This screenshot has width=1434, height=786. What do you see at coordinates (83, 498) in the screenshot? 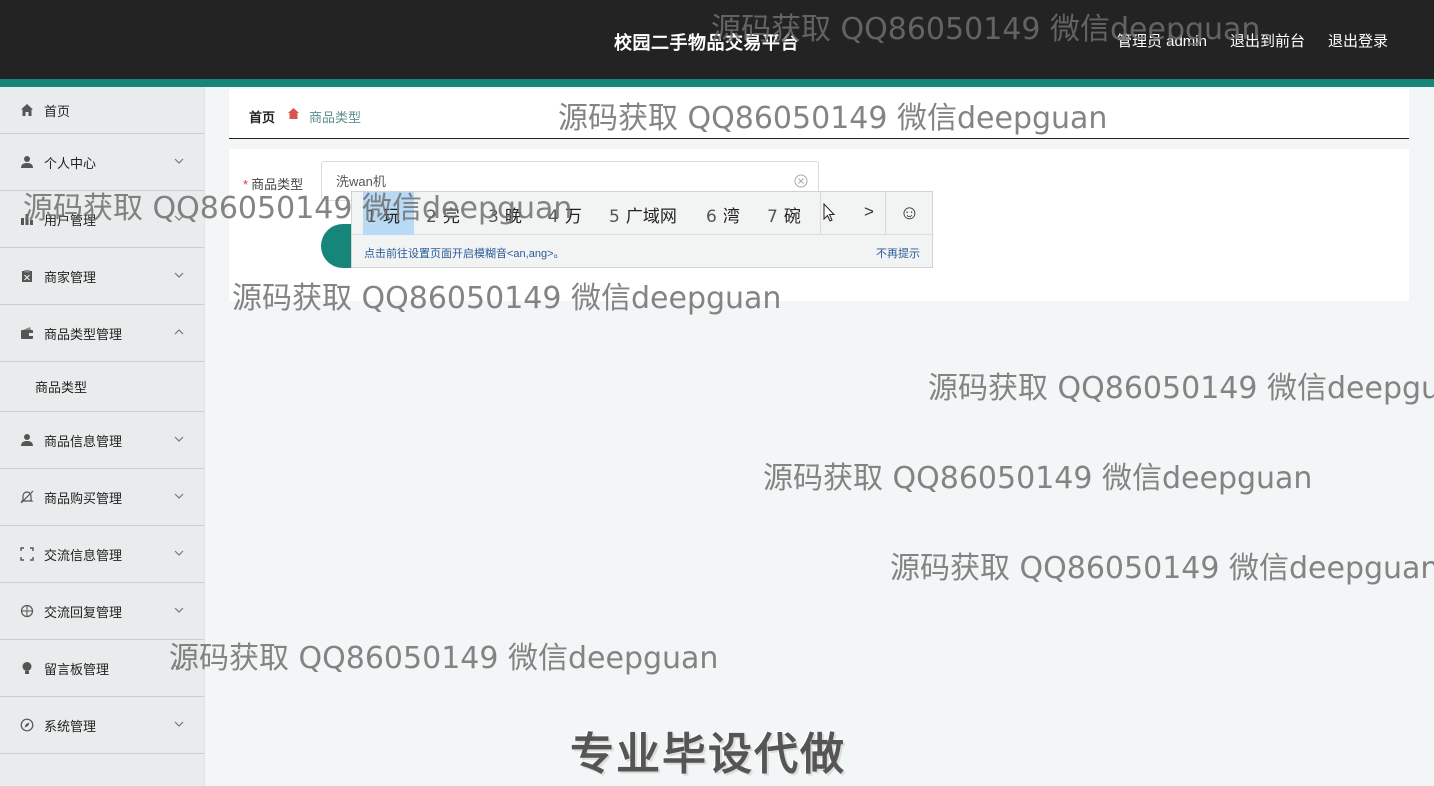
I see `sidebar-item-label: 商品购买管理` at bounding box center [83, 498].